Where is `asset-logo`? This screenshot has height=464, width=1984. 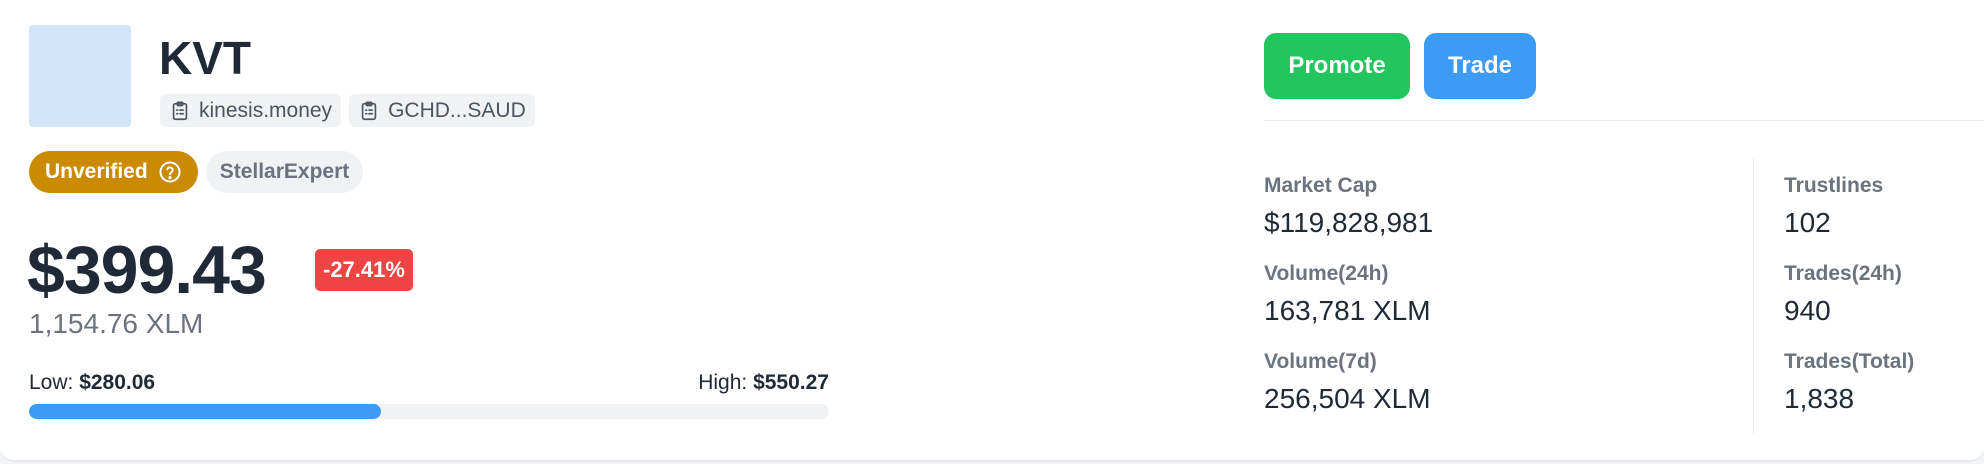 asset-logo is located at coordinates (80, 76).